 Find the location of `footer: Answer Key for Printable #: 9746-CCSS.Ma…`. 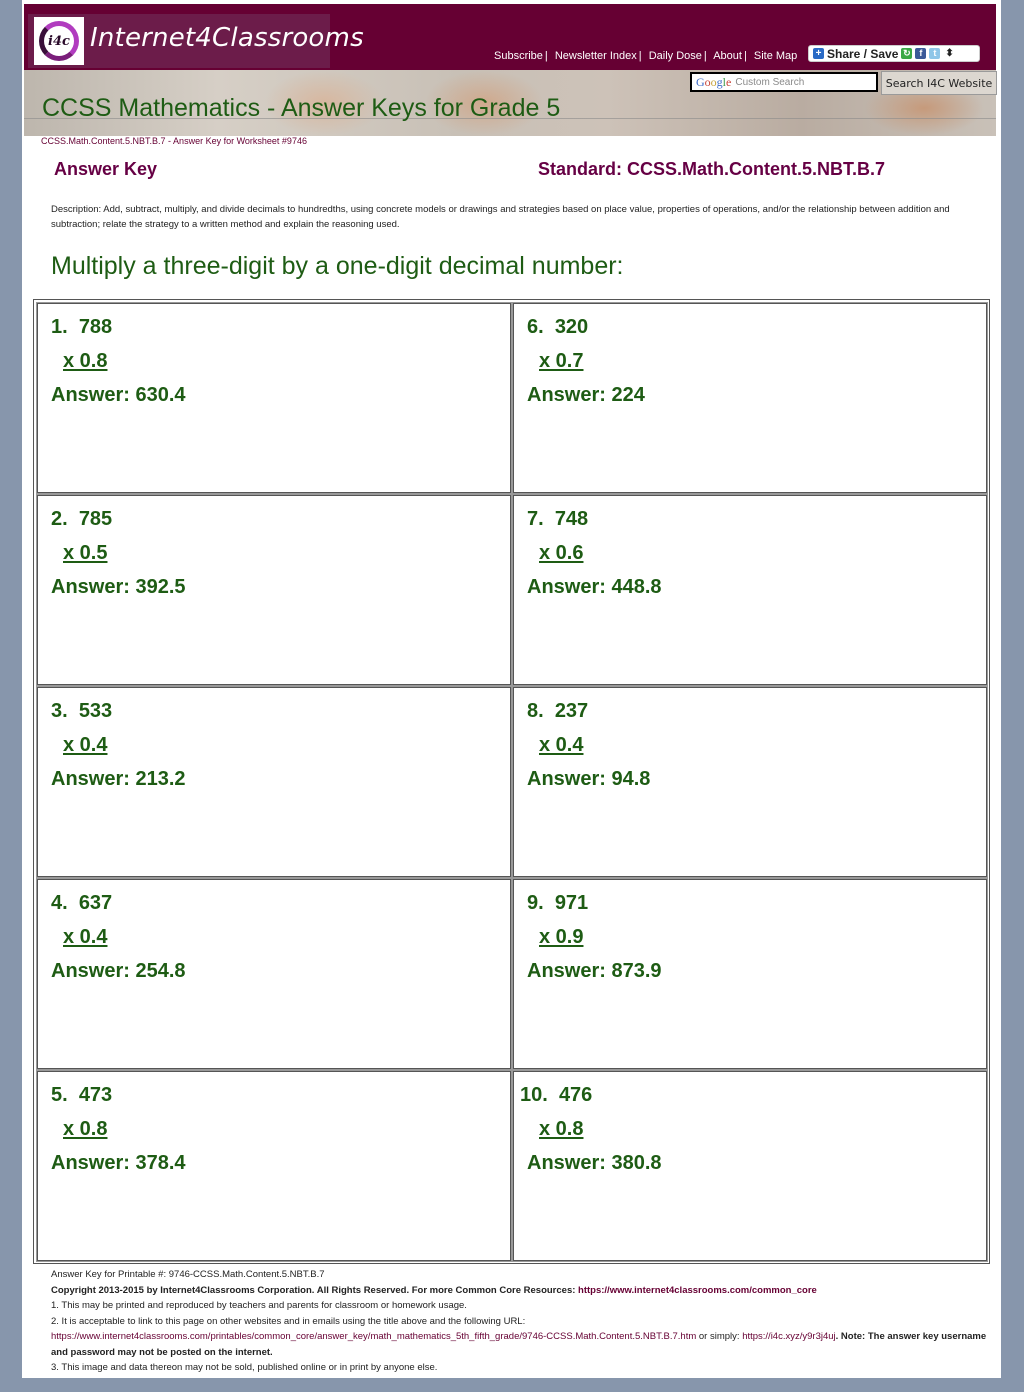

footer: Answer Key for Printable #: 9746-CCSS.Ma… is located at coordinates (521, 1321).